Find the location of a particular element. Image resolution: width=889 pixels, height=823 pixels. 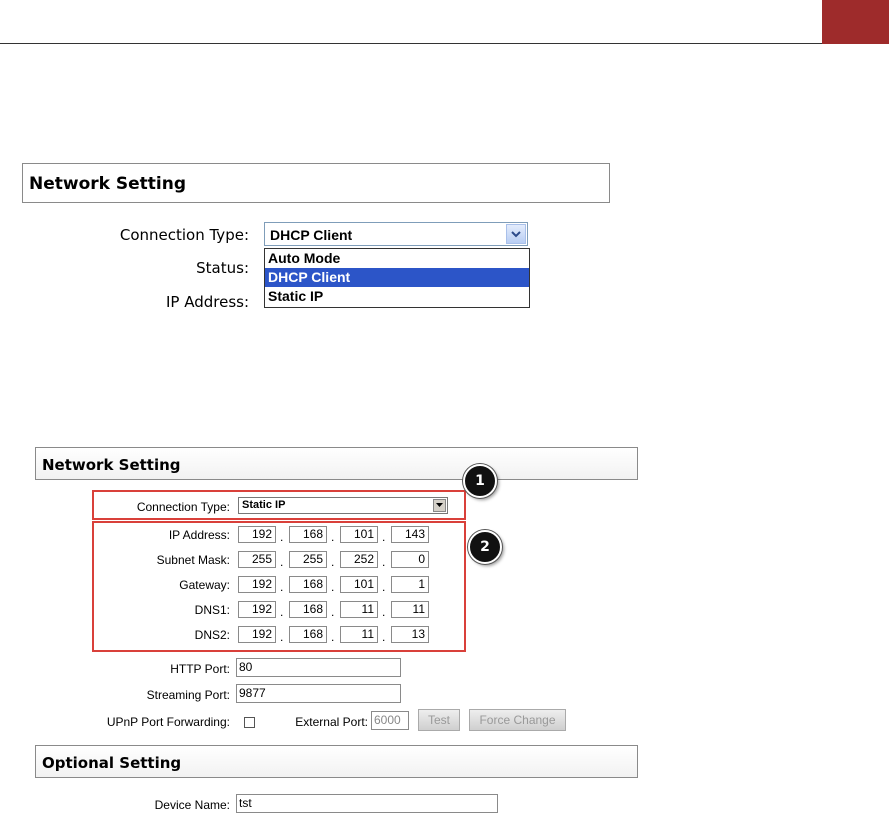

streaming-port-field: 9877 is located at coordinates (318, 693).